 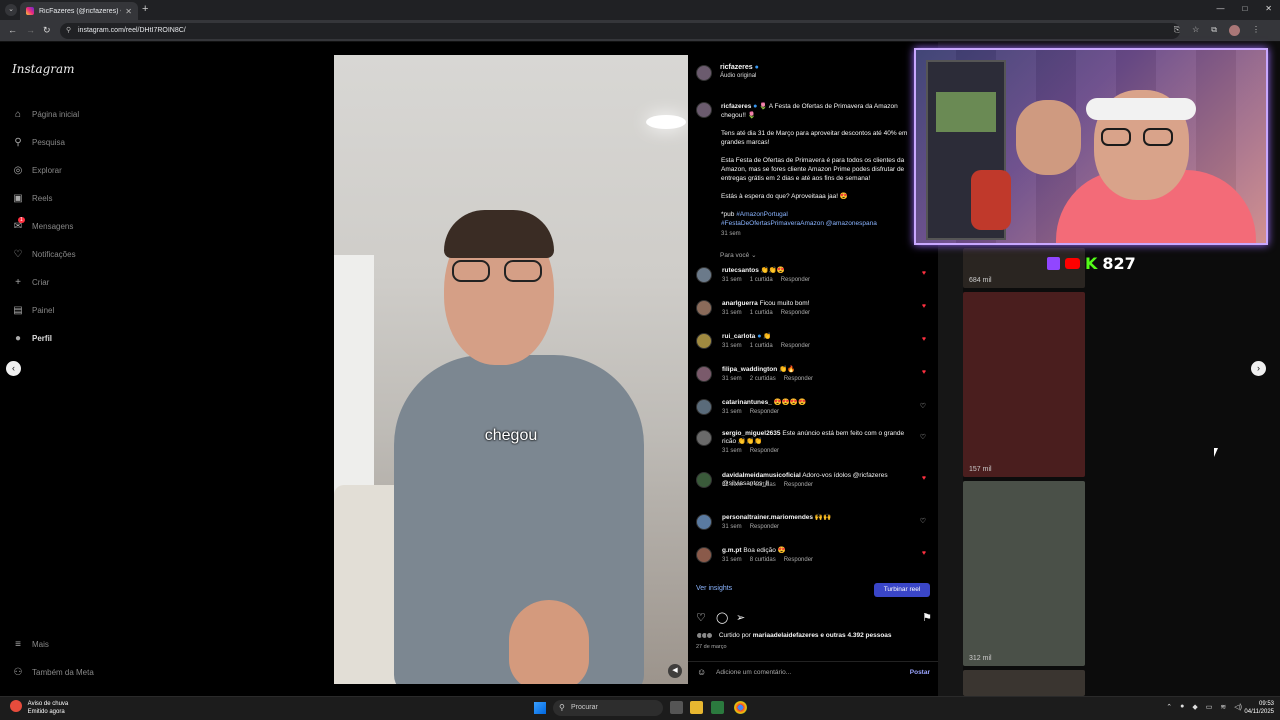 What do you see at coordinates (30, 30) in the screenshot?
I see `forward-icon: →` at bounding box center [30, 30].